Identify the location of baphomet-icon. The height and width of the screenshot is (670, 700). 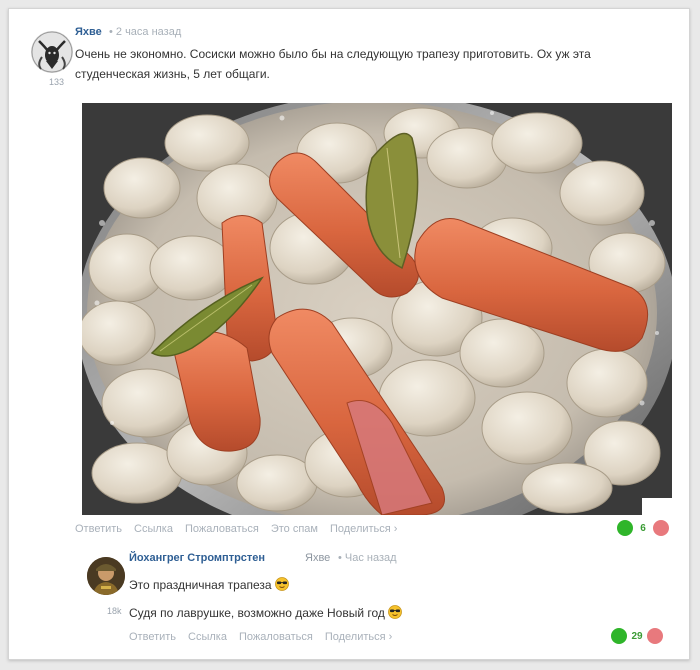
(52, 52).